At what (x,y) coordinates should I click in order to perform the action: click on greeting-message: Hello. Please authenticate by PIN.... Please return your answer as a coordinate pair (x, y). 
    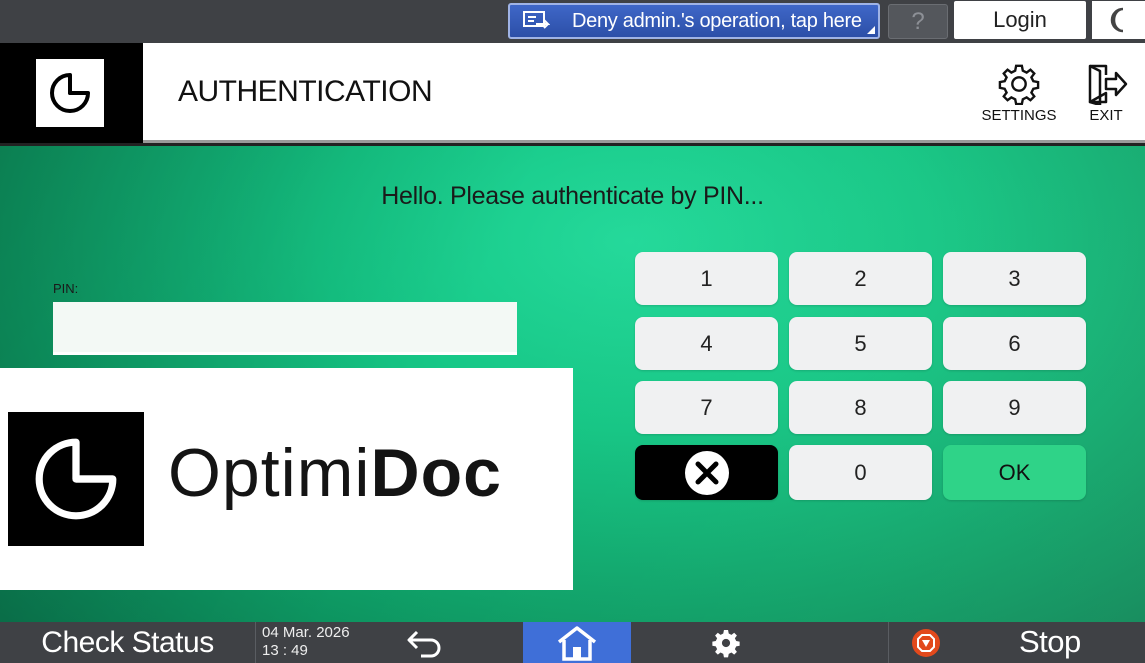
    Looking at the image, I should click on (572, 196).